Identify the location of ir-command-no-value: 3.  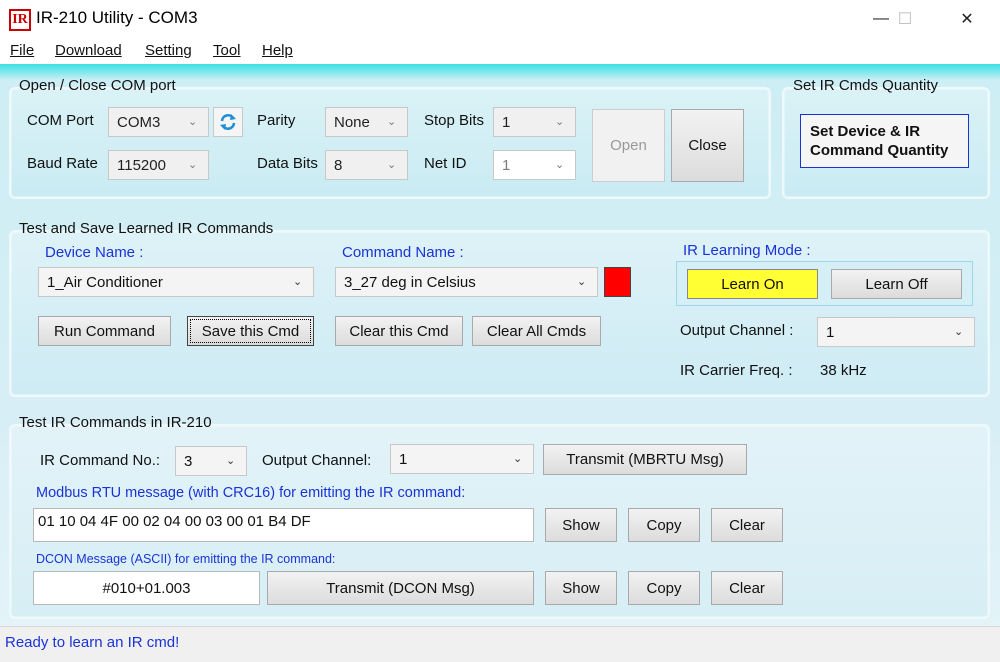
(188, 461).